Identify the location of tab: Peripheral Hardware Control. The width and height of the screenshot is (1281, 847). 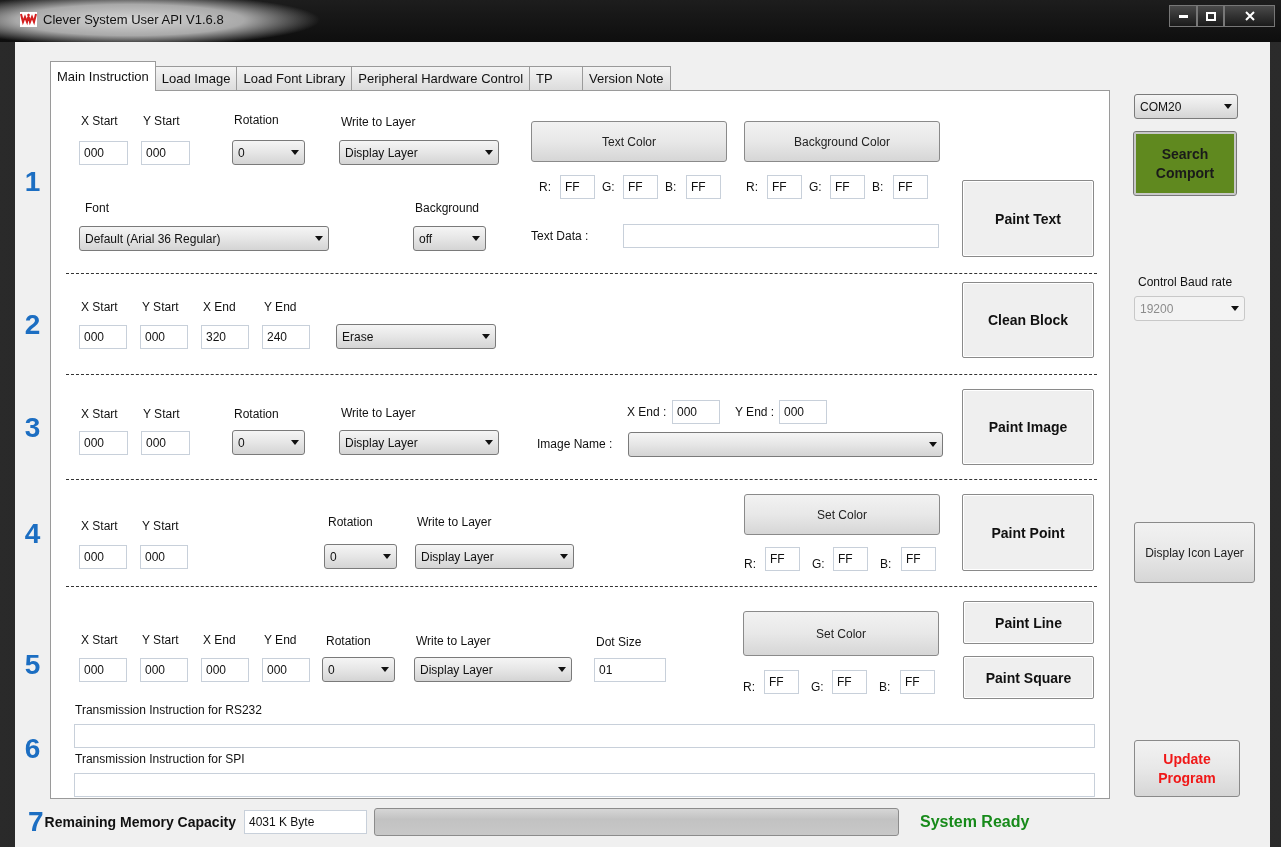
(441, 78).